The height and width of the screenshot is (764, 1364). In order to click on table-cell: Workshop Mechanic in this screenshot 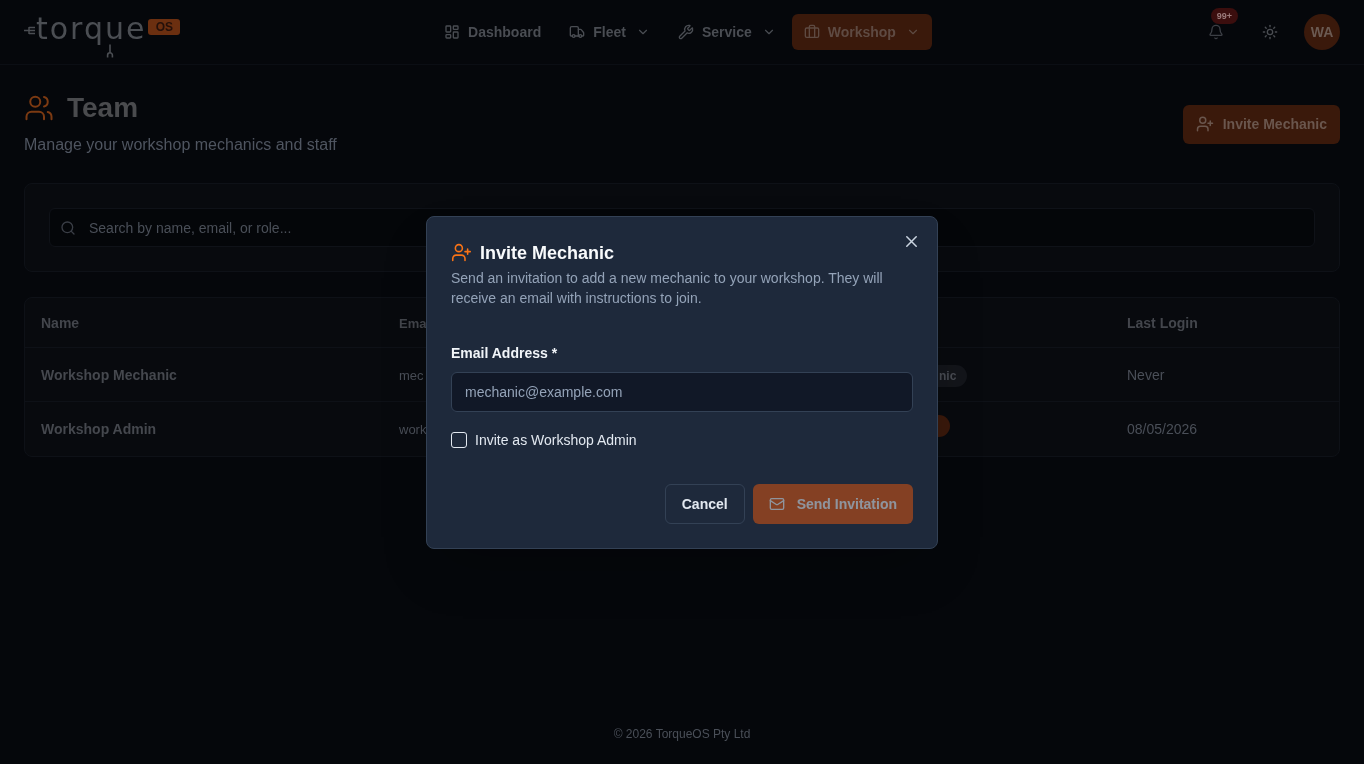, I will do `click(109, 374)`.